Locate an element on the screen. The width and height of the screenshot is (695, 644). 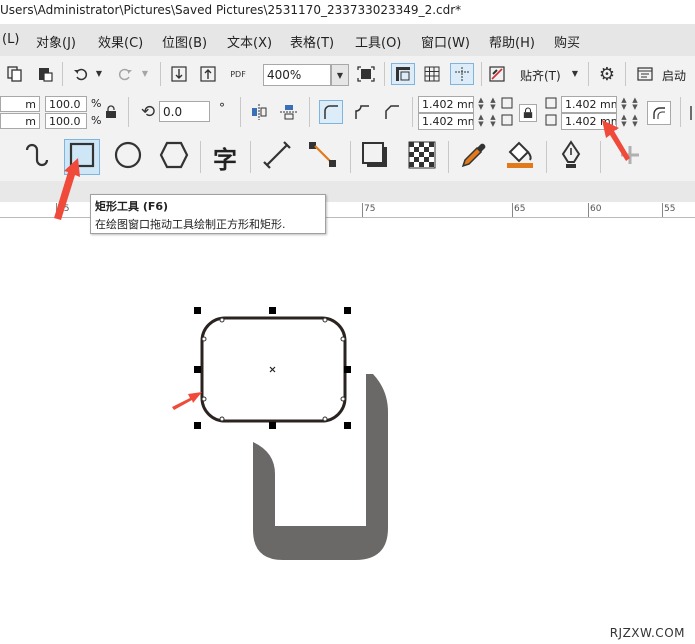
corner-radius-bottom-right-field: 1.402 mm is located at coordinates (589, 121).